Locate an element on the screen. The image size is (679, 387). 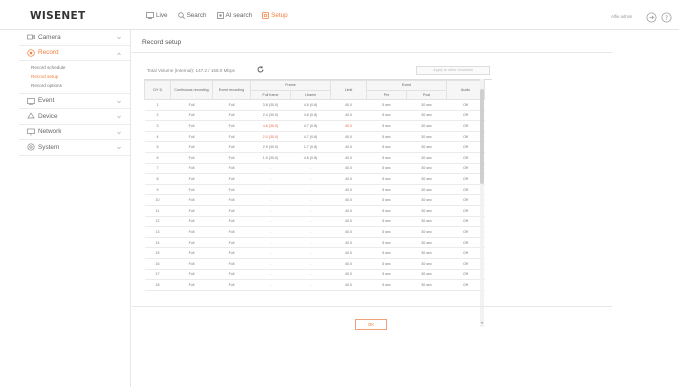
table-row: 9 Full Full - -40.0 5 sec 30 sec Off is located at coordinates (314, 190).